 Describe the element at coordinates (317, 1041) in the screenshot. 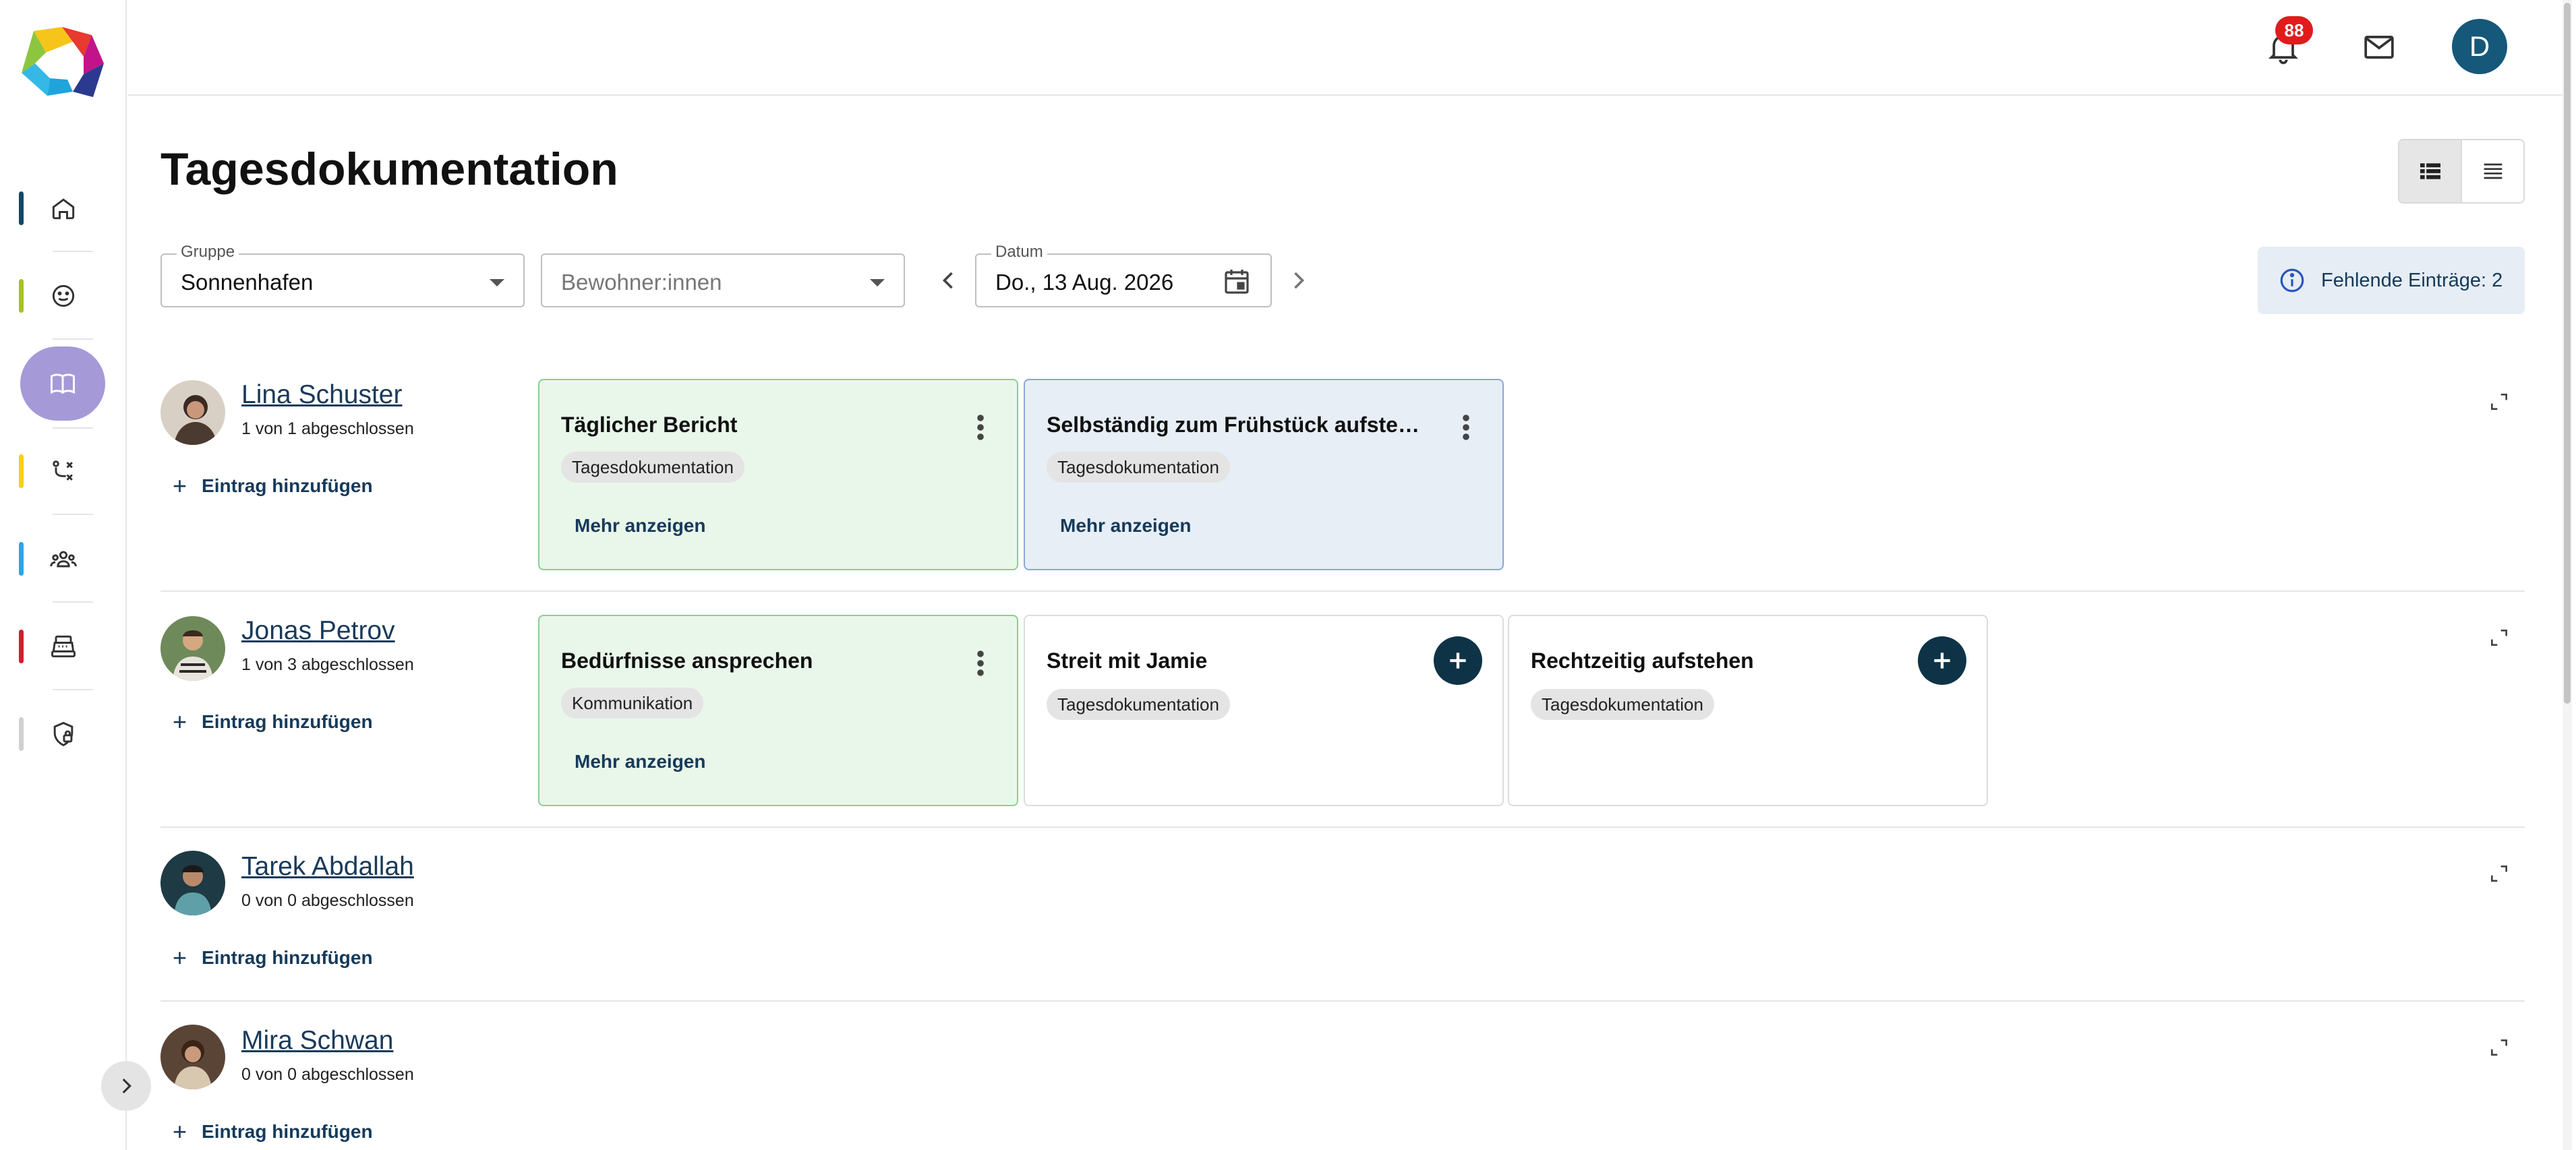

I see `resident-name: Mira Schwan` at that location.